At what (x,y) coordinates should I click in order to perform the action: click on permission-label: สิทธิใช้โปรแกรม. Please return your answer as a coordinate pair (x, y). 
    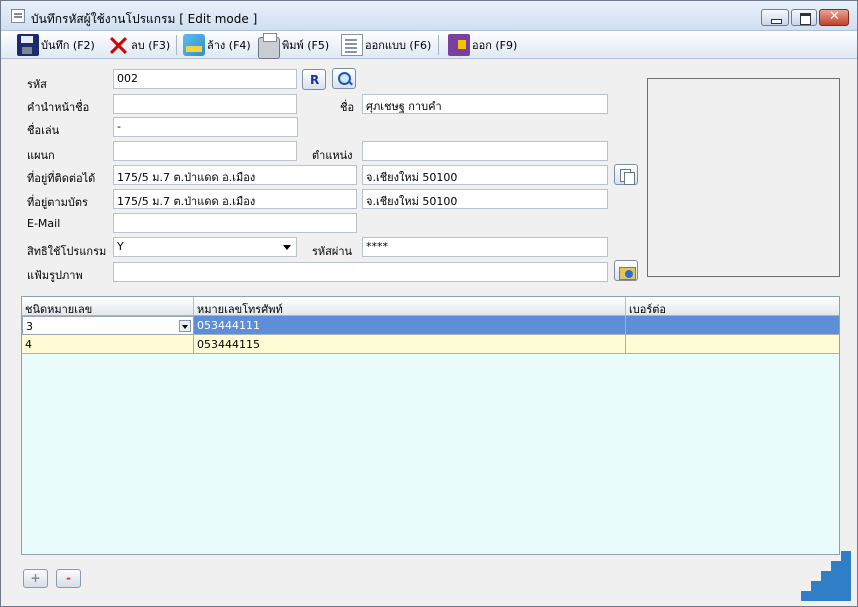
    Looking at the image, I should click on (67, 251).